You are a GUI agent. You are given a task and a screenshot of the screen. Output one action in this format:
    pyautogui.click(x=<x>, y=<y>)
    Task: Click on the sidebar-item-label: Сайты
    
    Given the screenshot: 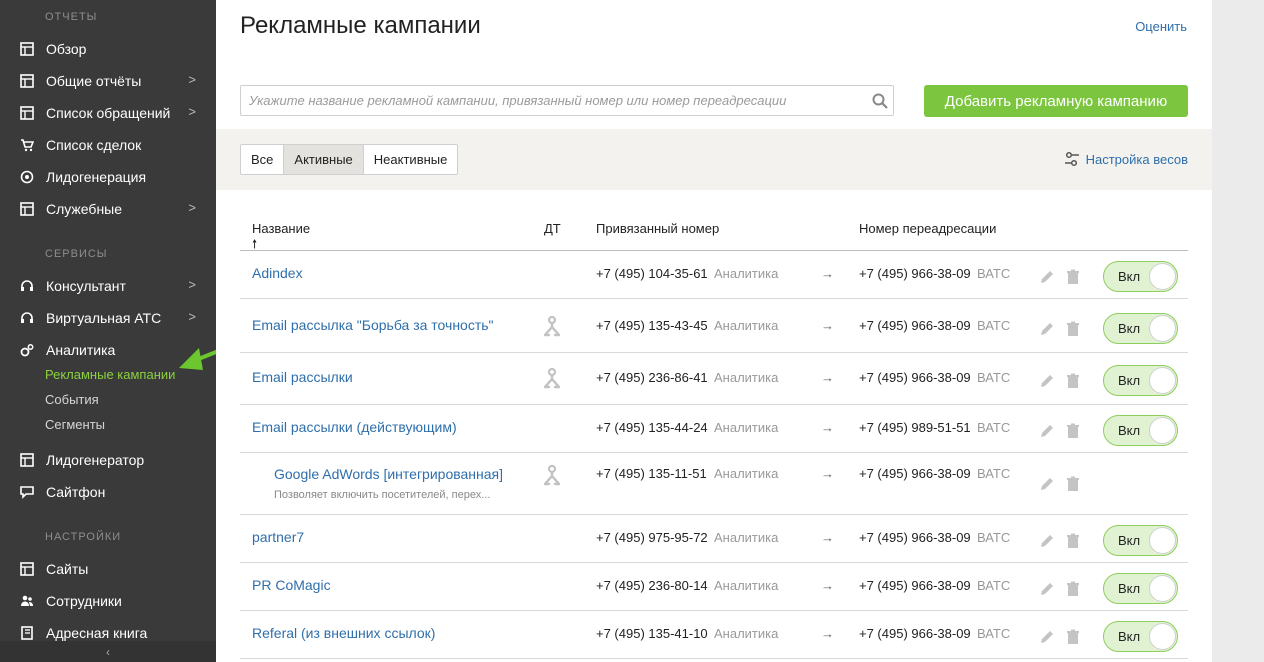 What is the action you would take?
    pyautogui.click(x=67, y=569)
    